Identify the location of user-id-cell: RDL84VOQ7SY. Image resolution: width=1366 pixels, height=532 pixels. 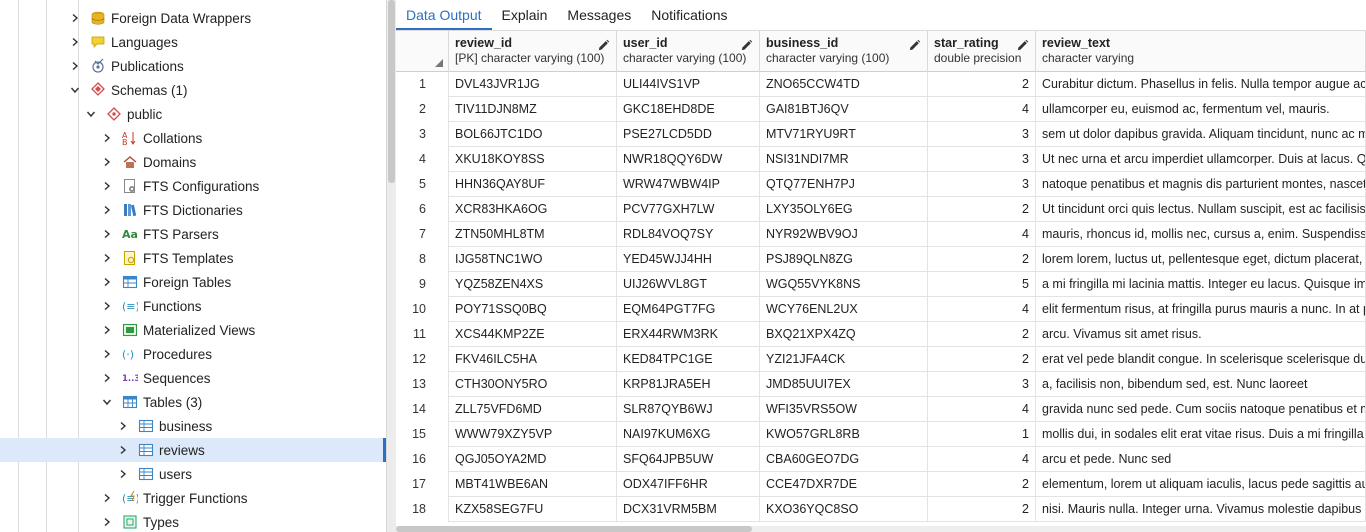
(688, 234).